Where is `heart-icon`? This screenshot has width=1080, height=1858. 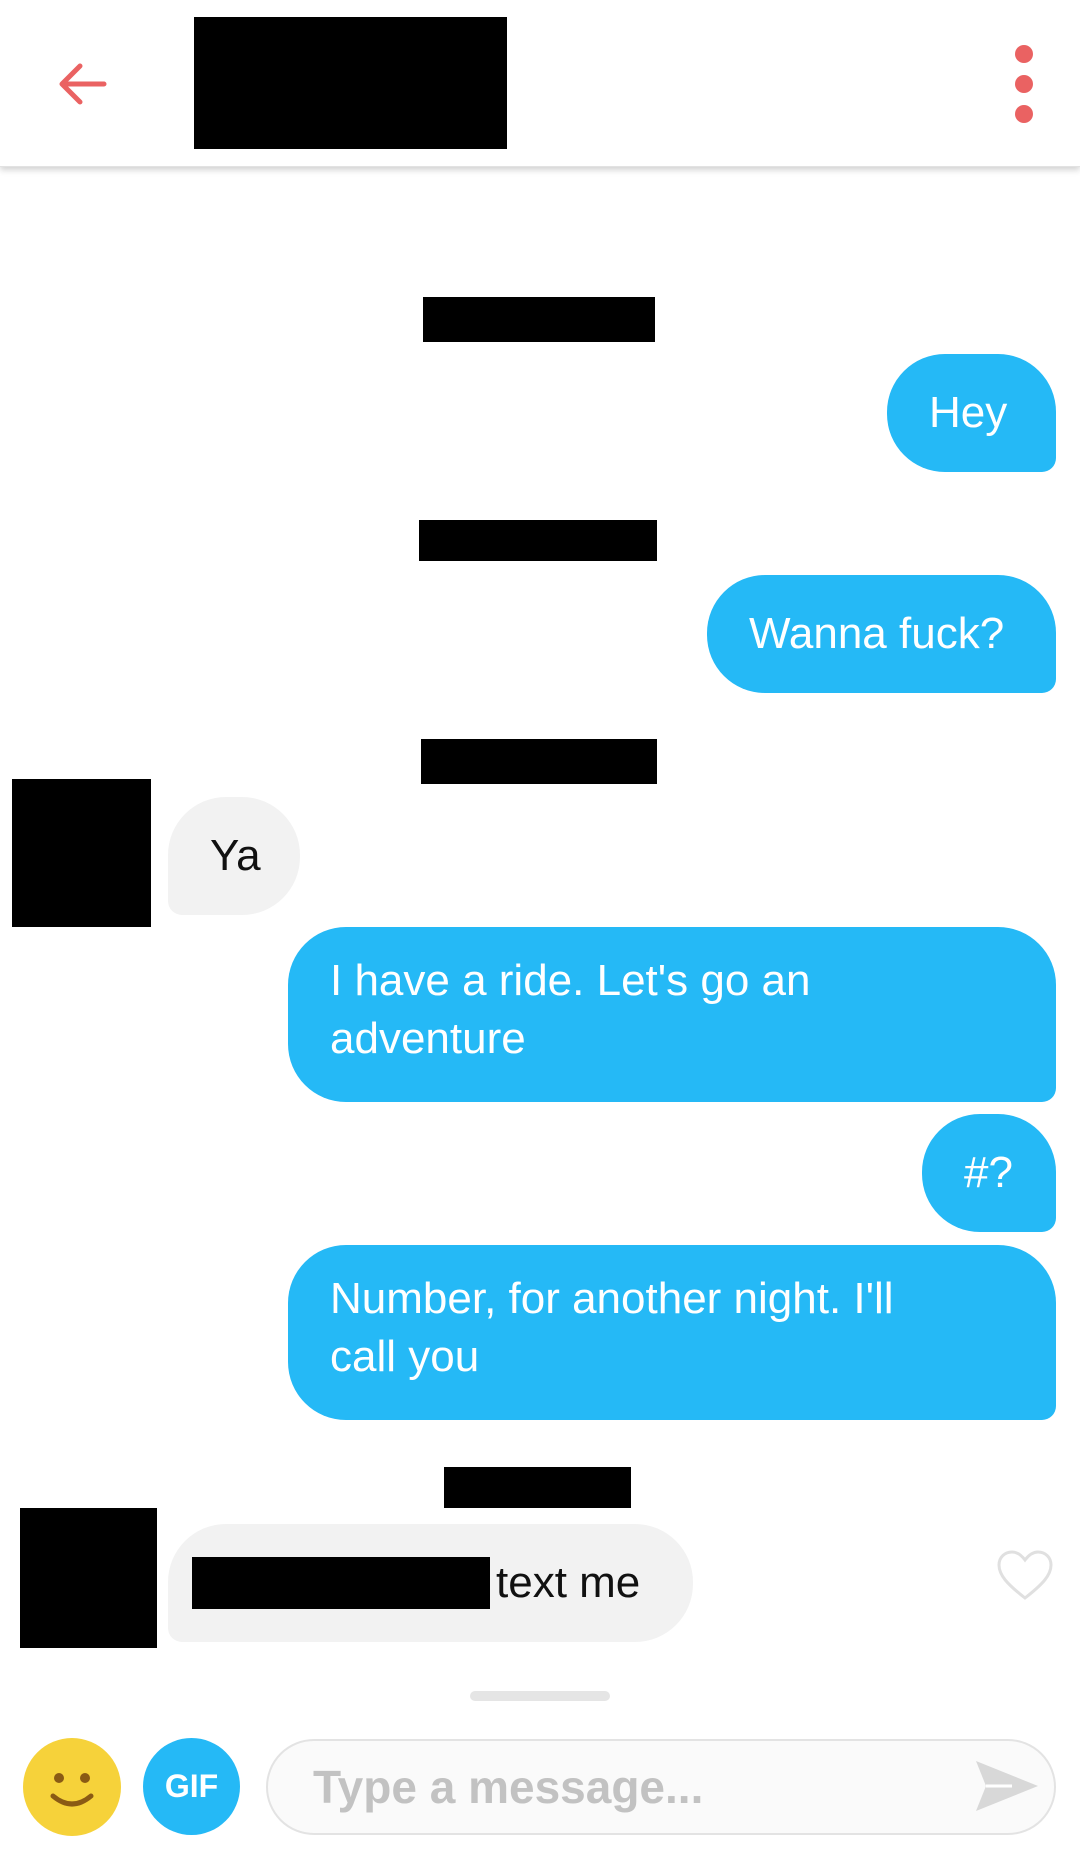
heart-icon is located at coordinates (1025, 1575).